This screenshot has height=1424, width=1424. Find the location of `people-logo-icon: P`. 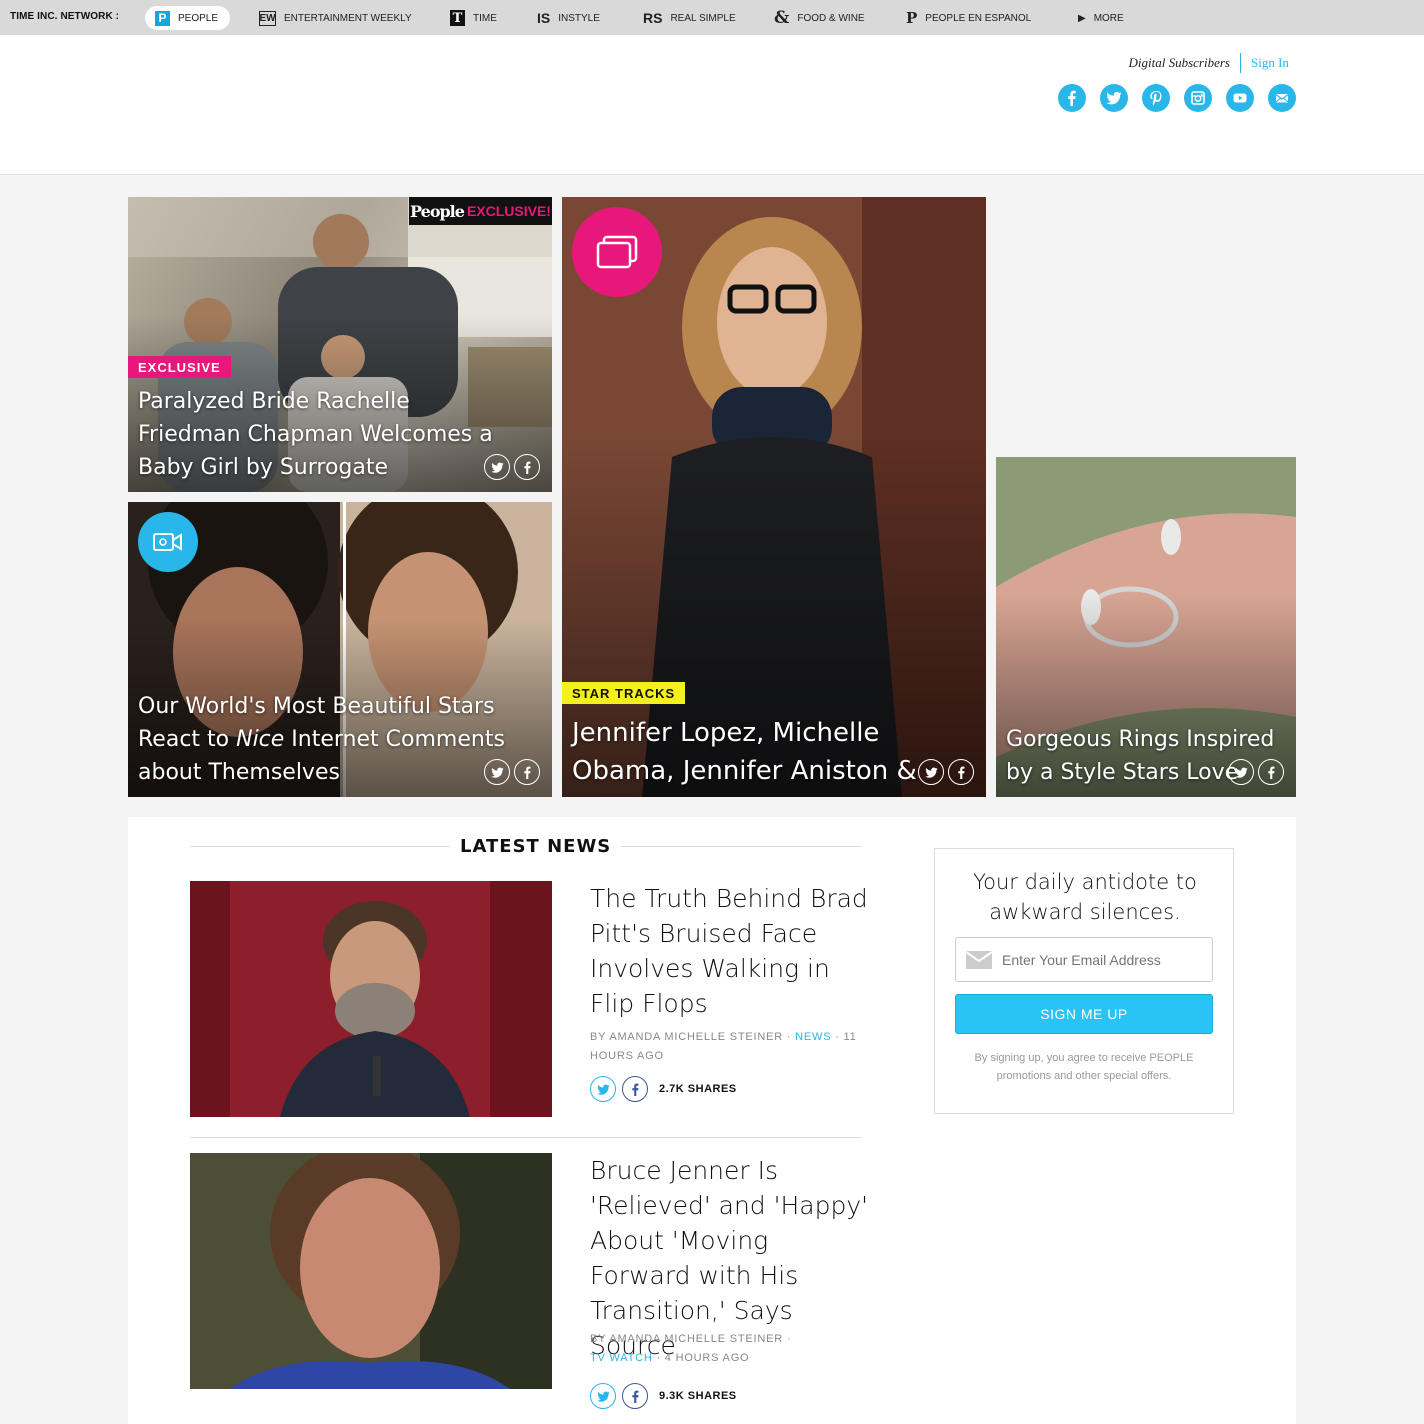

people-logo-icon: P is located at coordinates (162, 18).